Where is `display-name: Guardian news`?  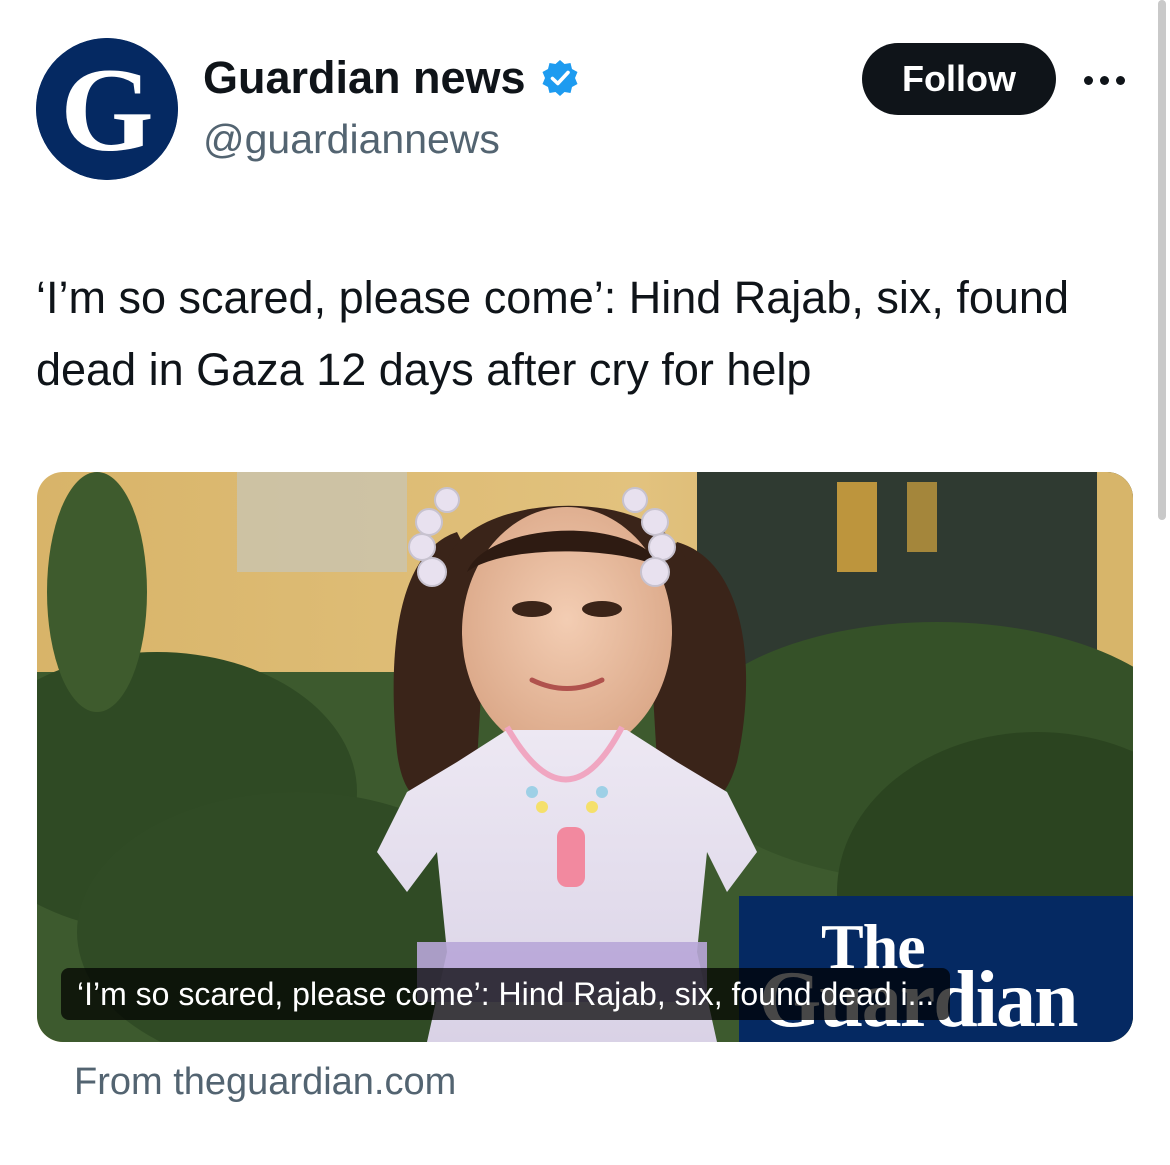
display-name: Guardian news is located at coordinates (364, 78).